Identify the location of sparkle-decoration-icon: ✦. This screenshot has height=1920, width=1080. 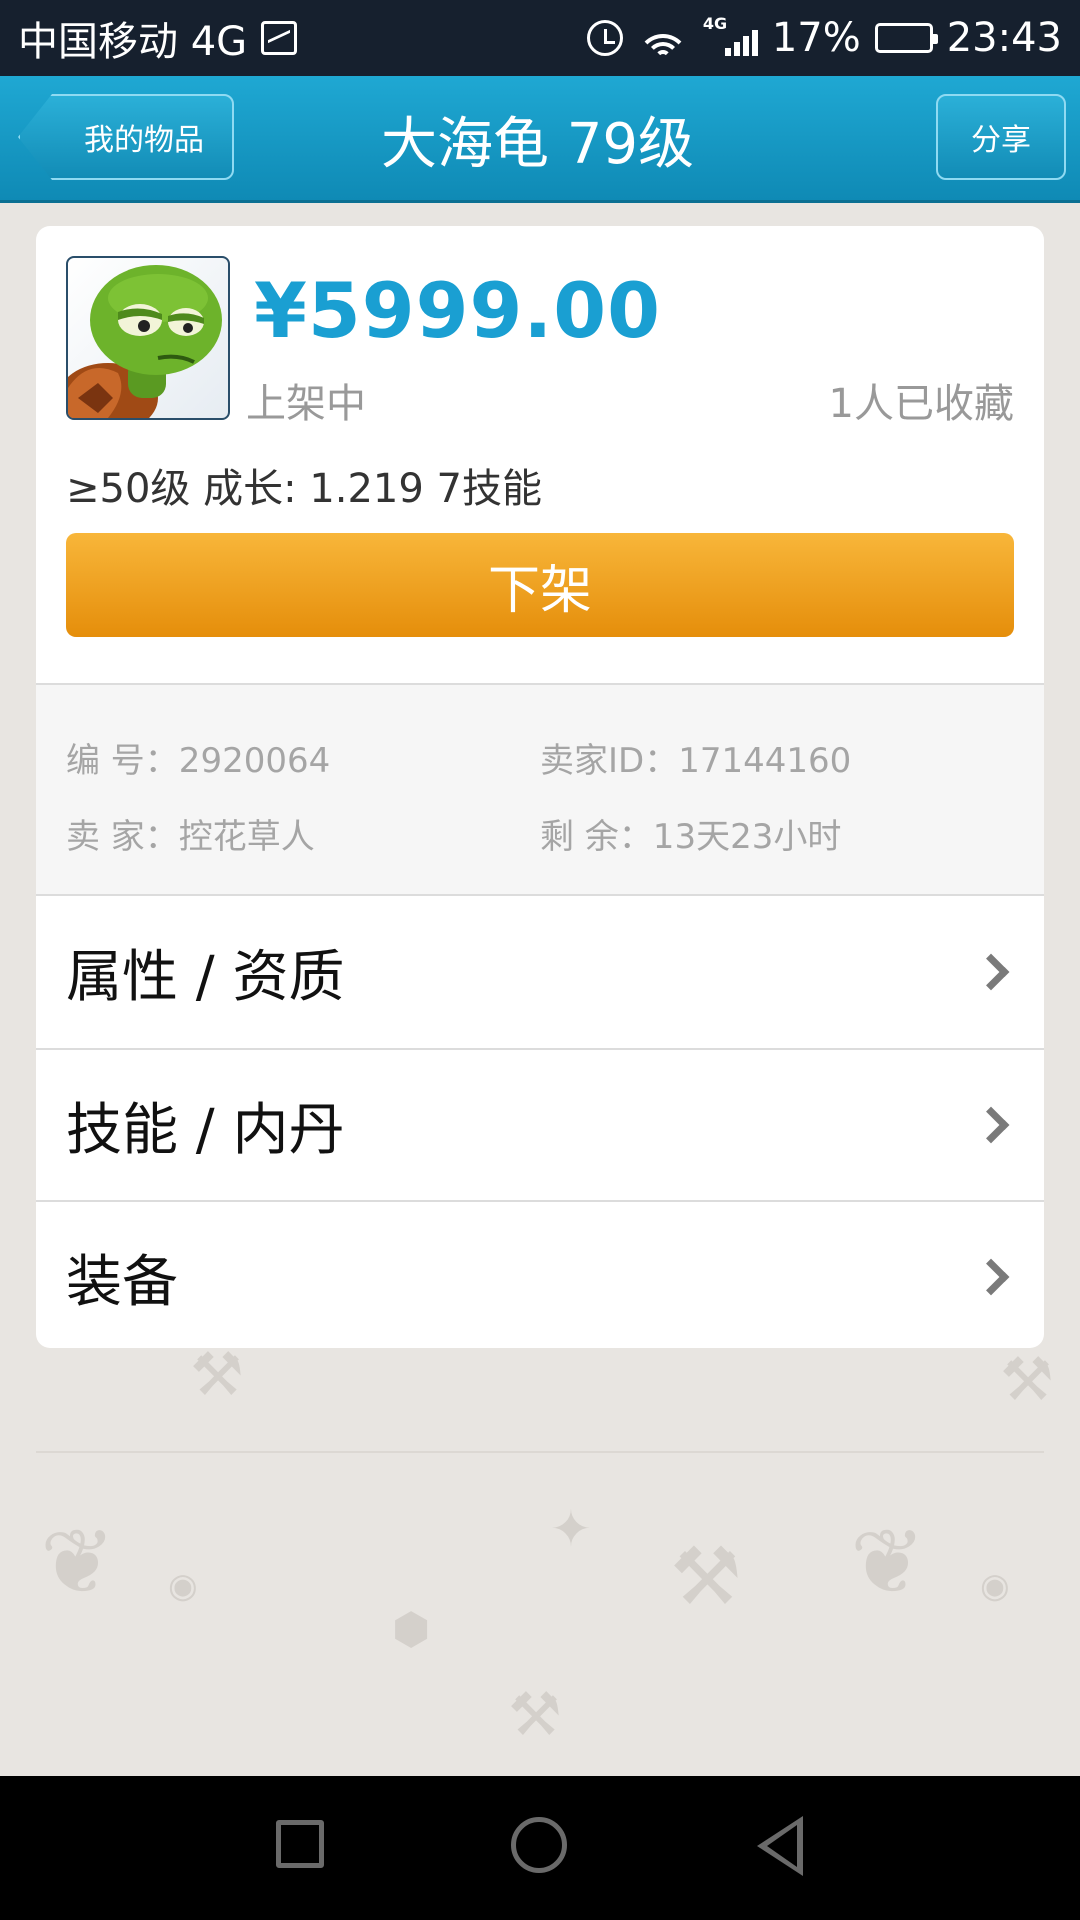
(571, 1529).